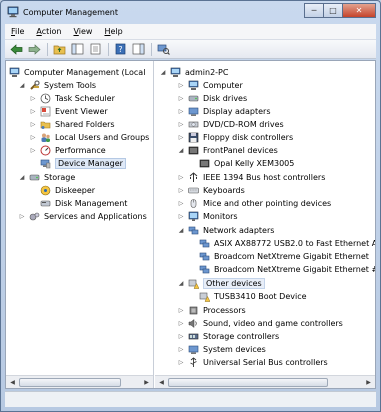  What do you see at coordinates (81, 111) in the screenshot?
I see `tree-label: Event Viewer` at bounding box center [81, 111].